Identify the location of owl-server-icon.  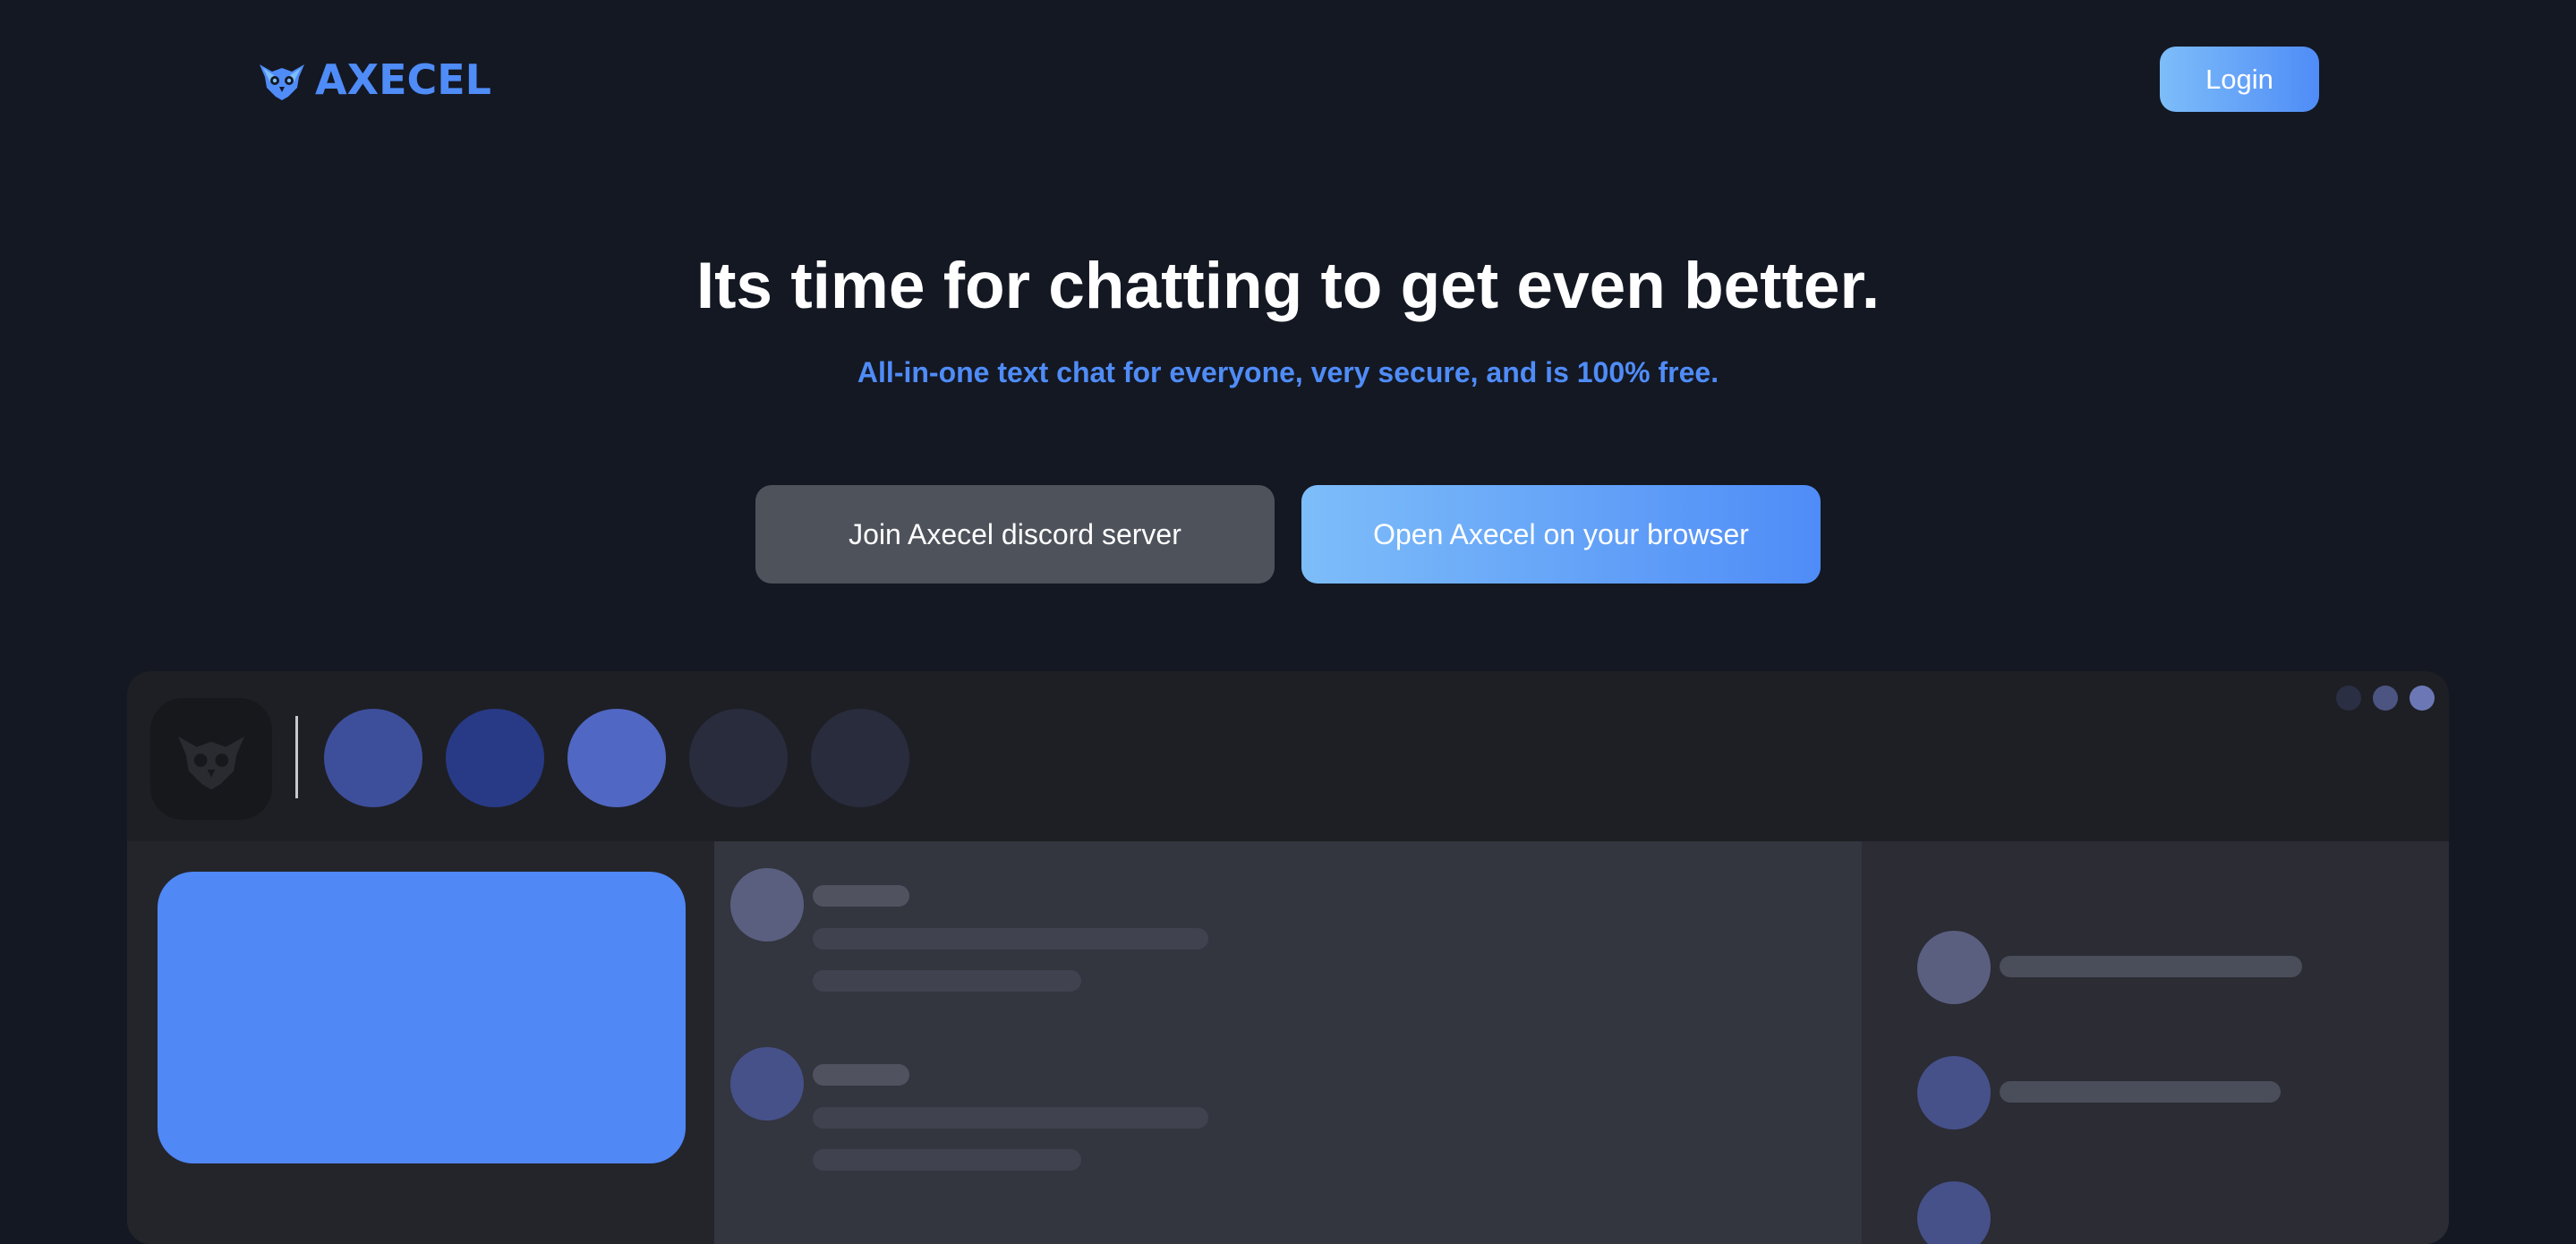
(211, 763).